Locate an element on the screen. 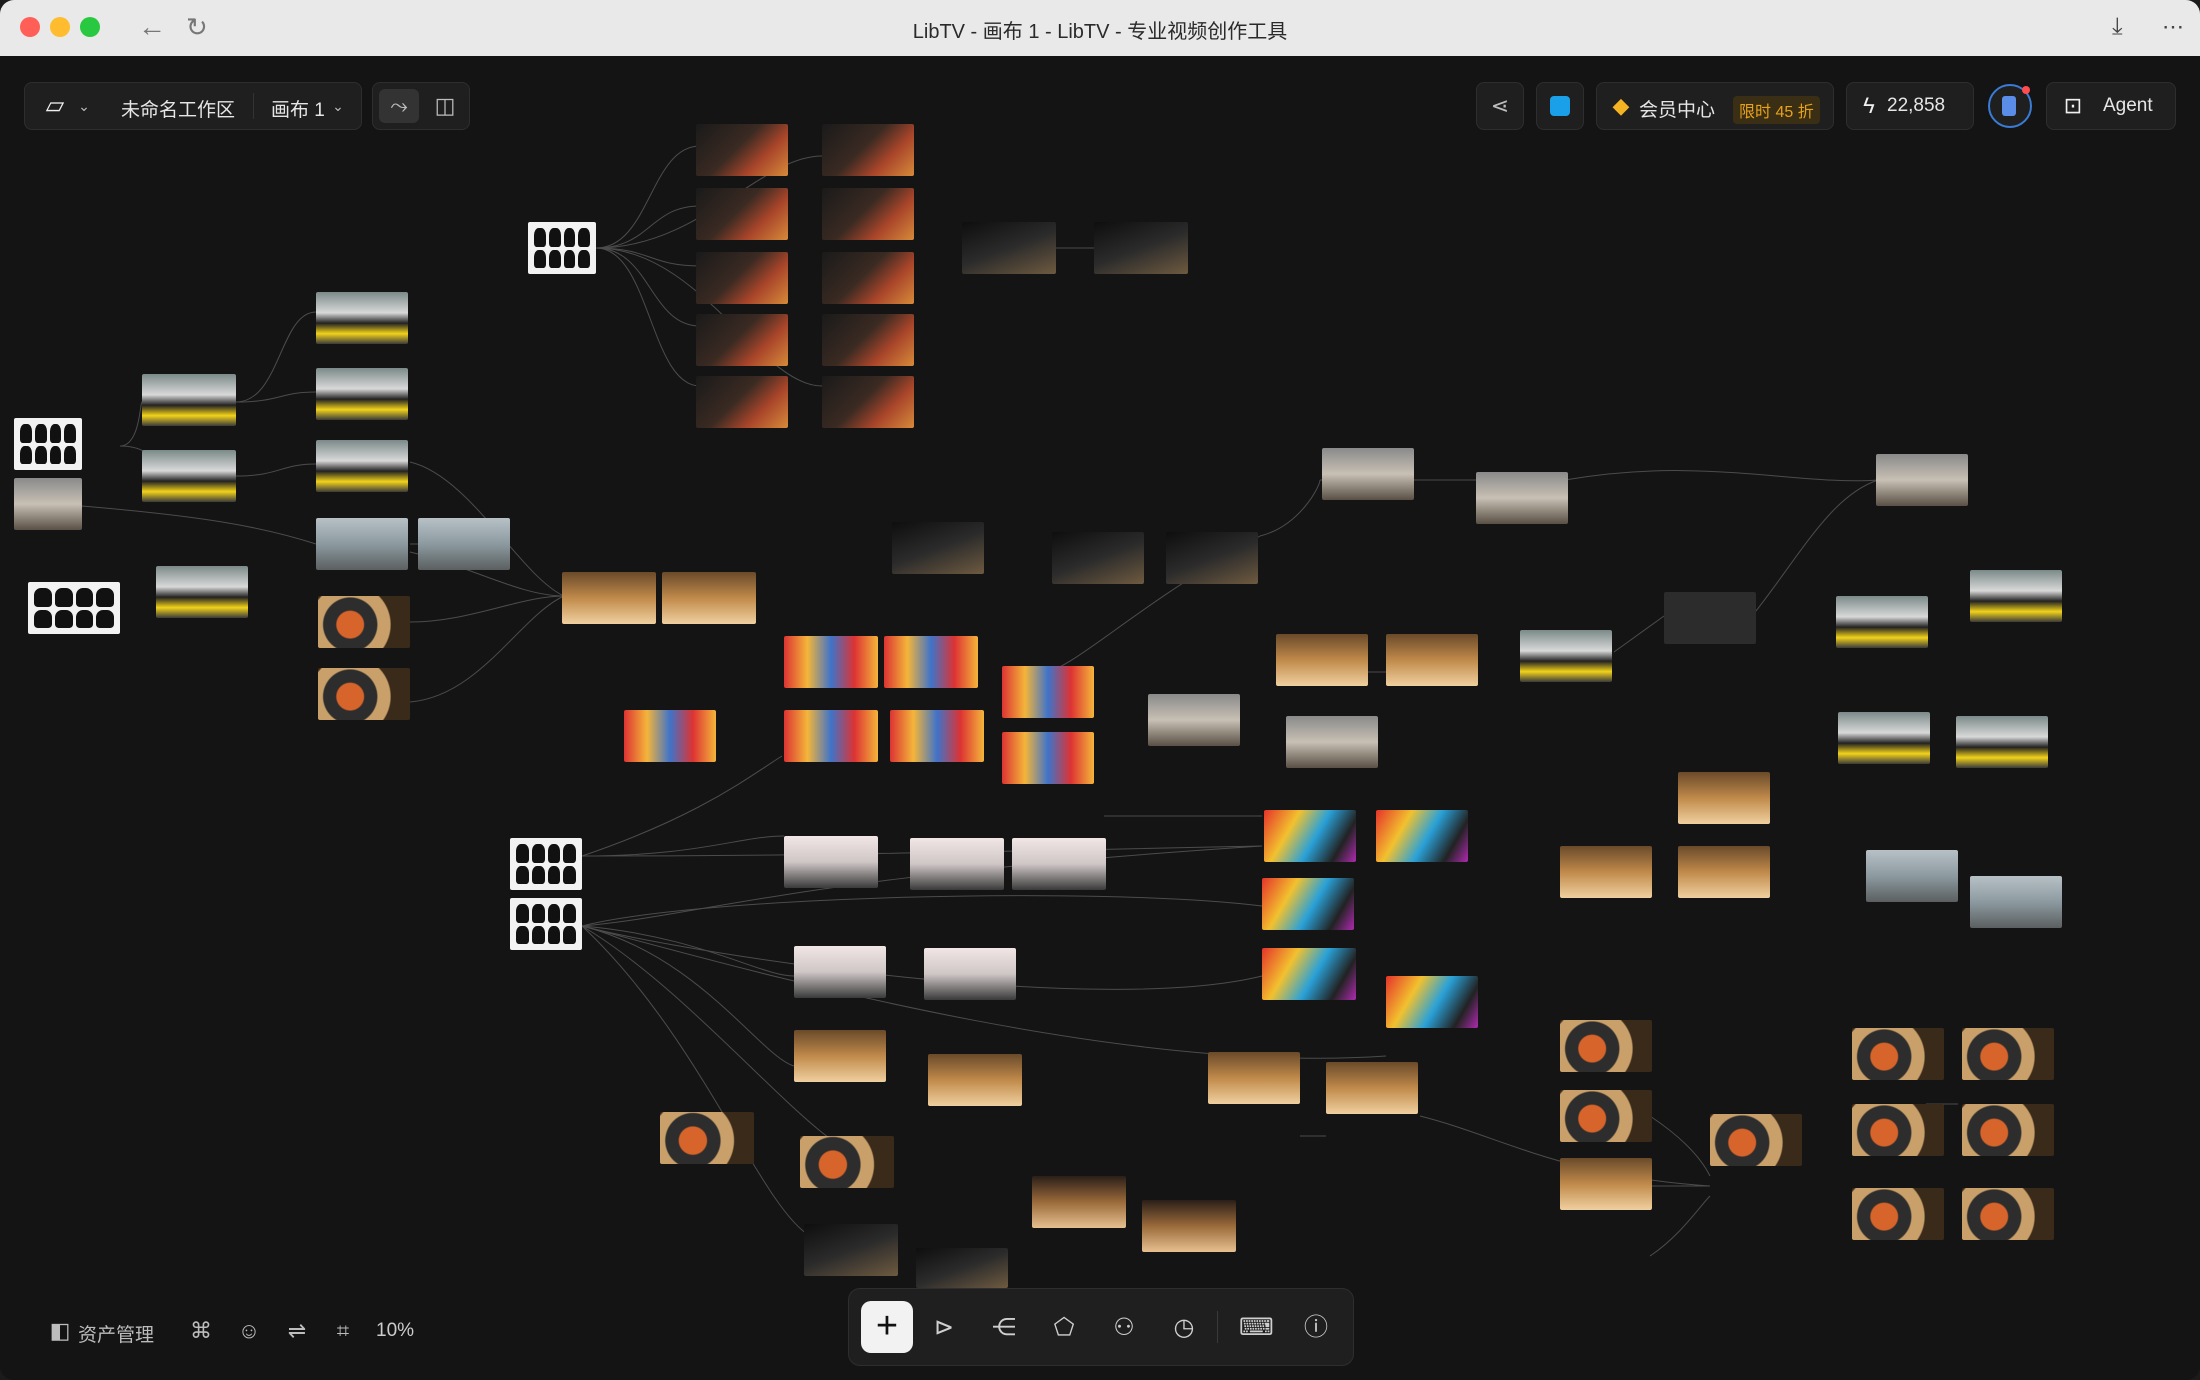 Image resolution: width=2200 pixels, height=1380 pixels. credits-button: ϟ 22,858 is located at coordinates (1910, 106).